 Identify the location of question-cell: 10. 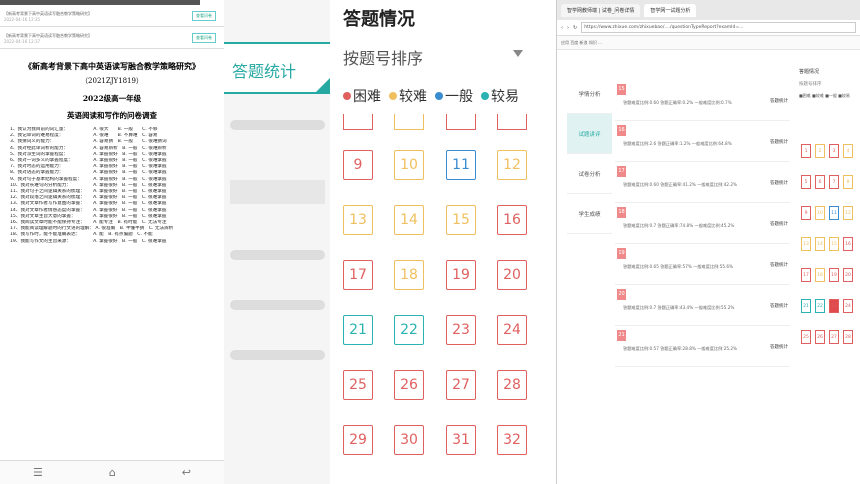
(409, 165).